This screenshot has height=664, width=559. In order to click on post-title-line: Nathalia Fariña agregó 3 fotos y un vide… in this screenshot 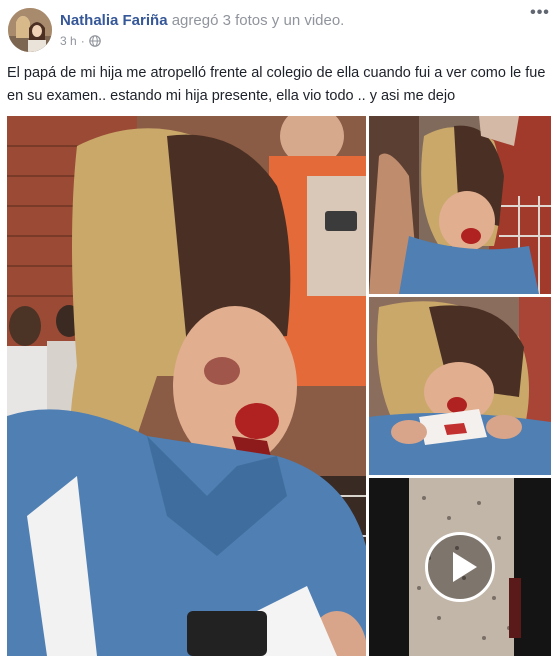, I will do `click(202, 20)`.